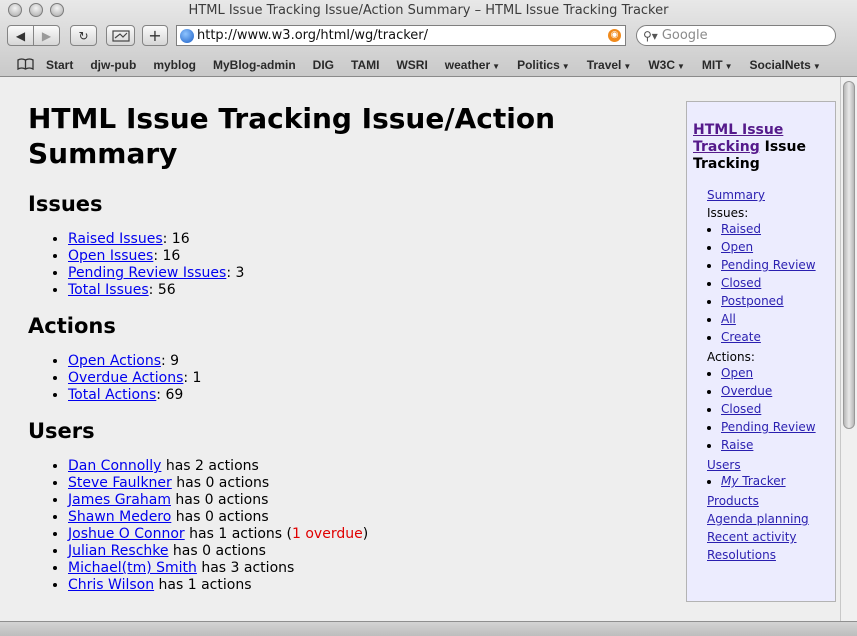  Describe the element at coordinates (758, 519) in the screenshot. I see `sidebar-link-agenda: Agenda planning` at that location.